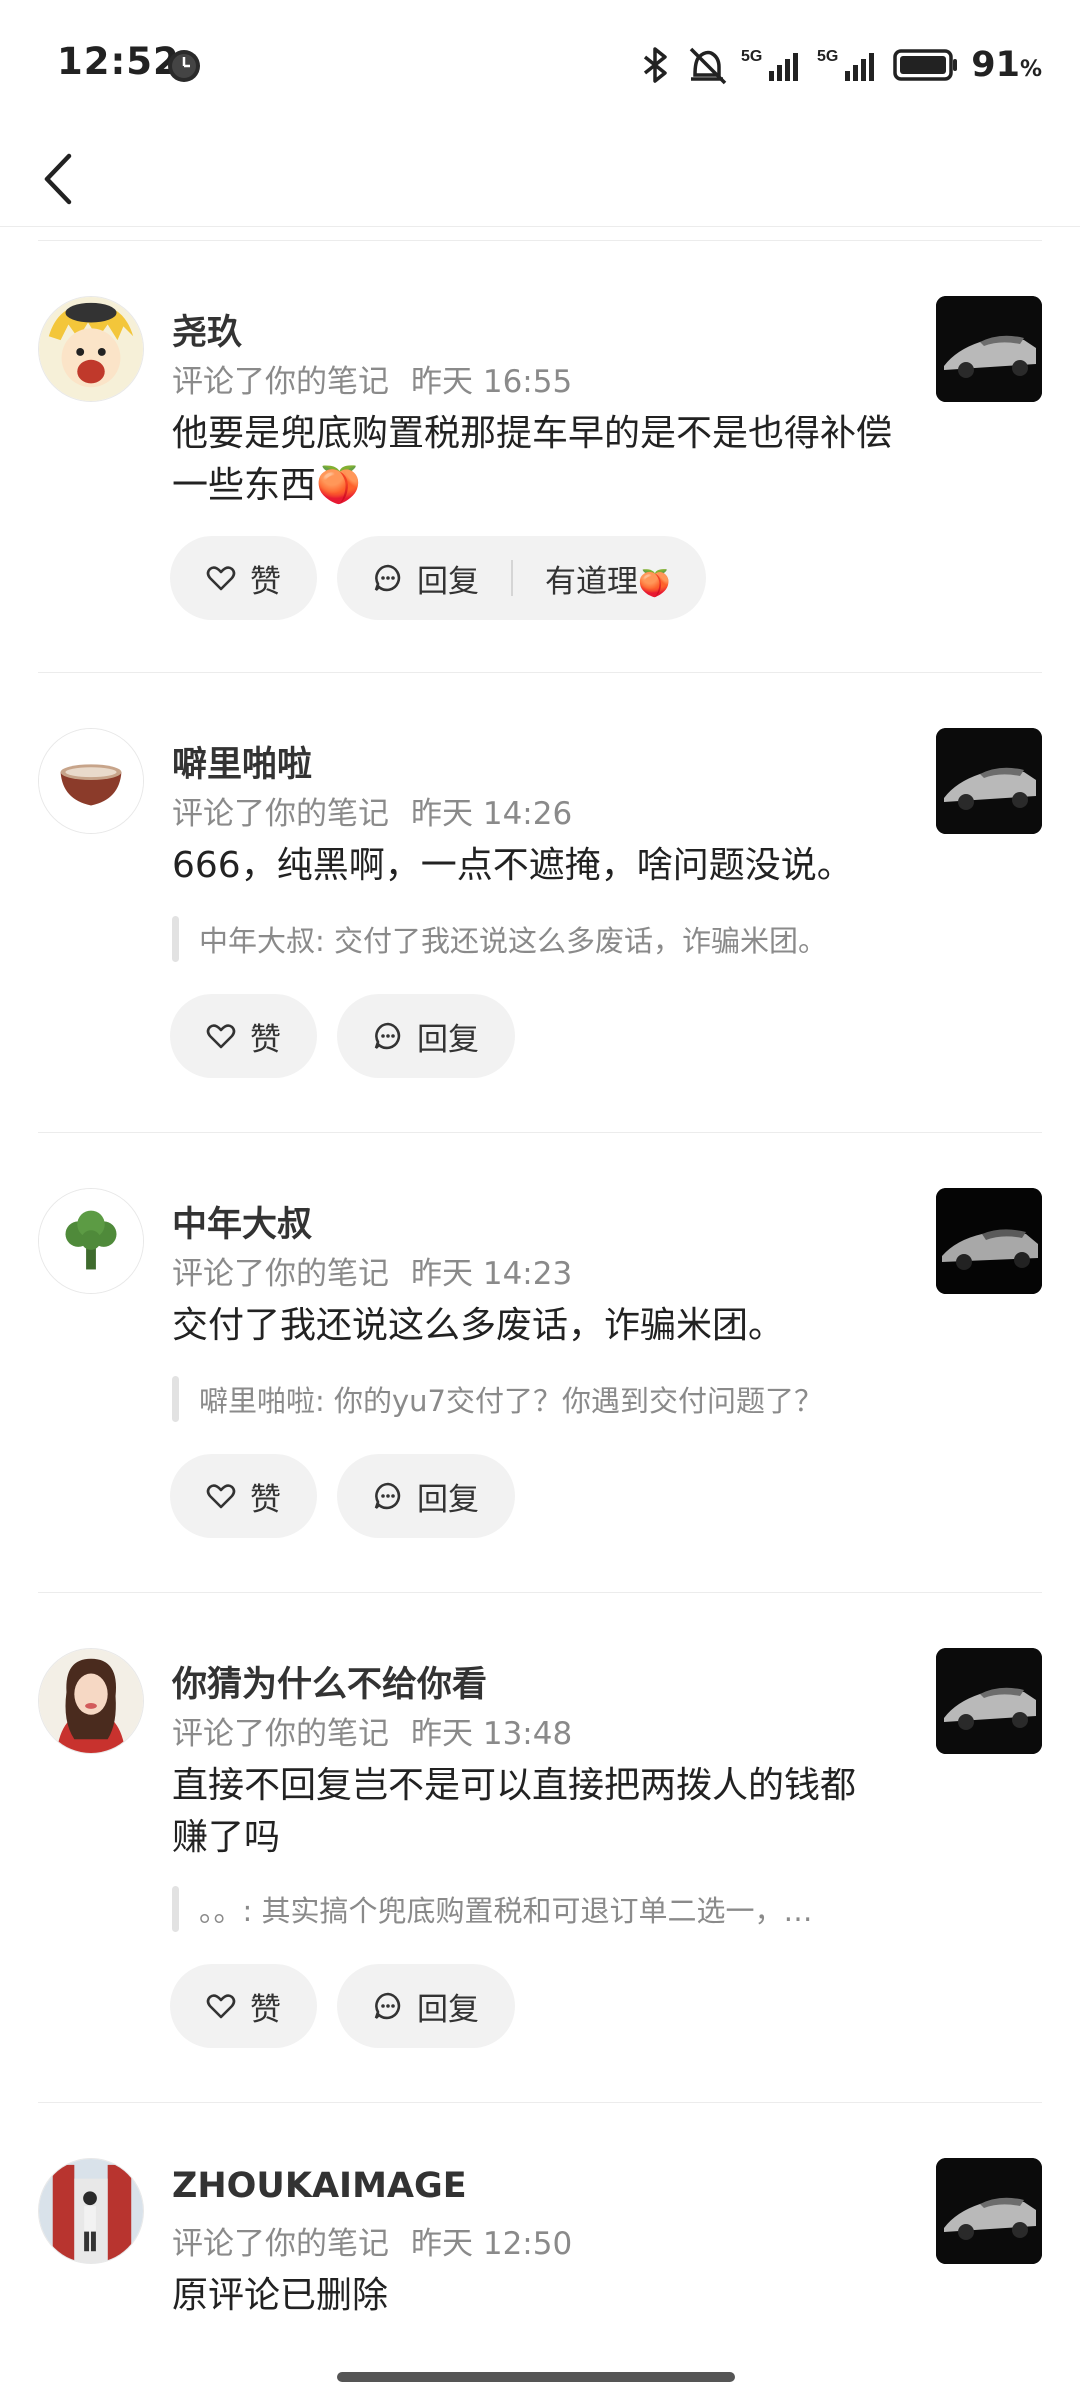 Image resolution: width=1080 pixels, height=2400 pixels. What do you see at coordinates (1006, 65) in the screenshot?
I see `battery-level: 91%` at bounding box center [1006, 65].